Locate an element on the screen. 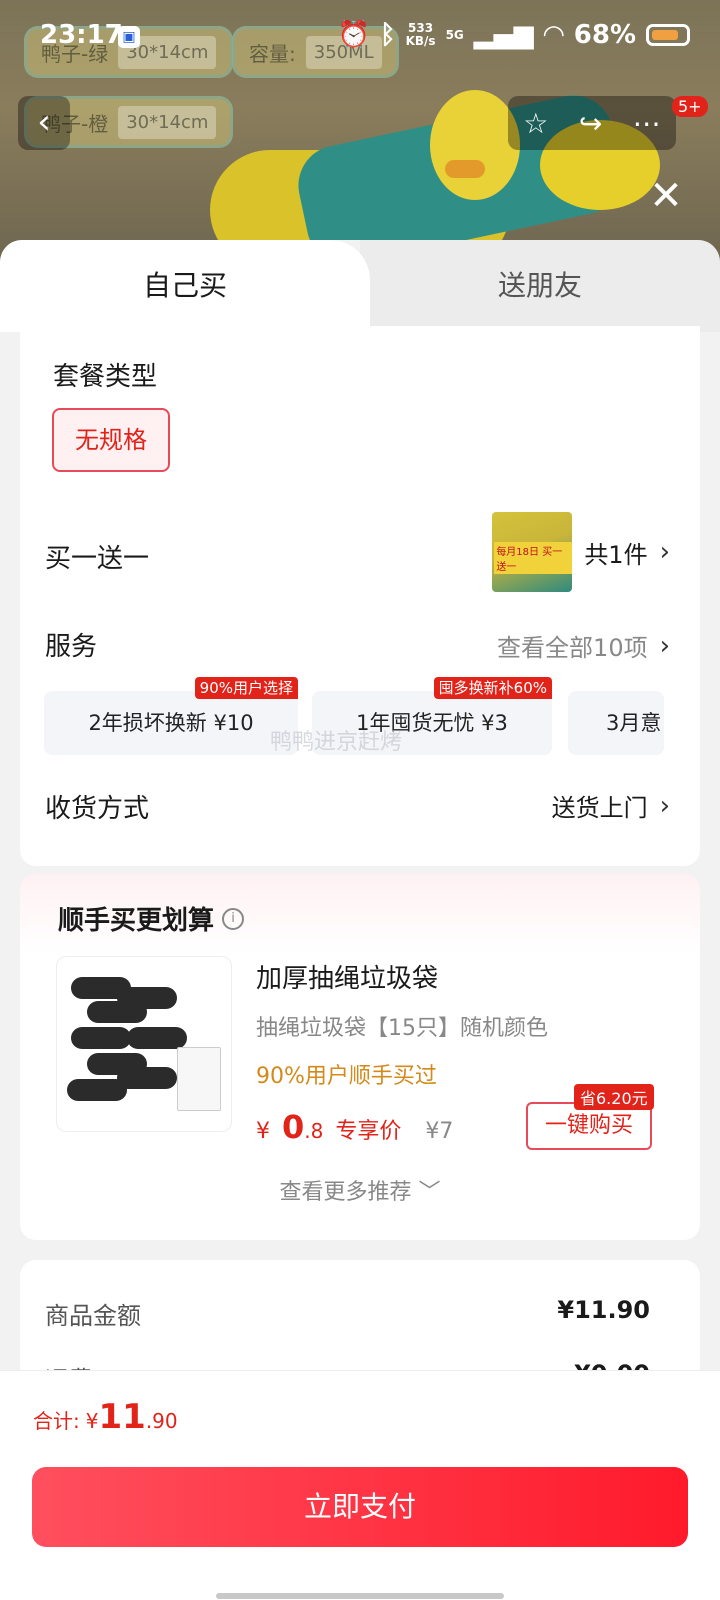  more-recommendations: 查看更多推荐 ﹀ is located at coordinates (360, 1190).